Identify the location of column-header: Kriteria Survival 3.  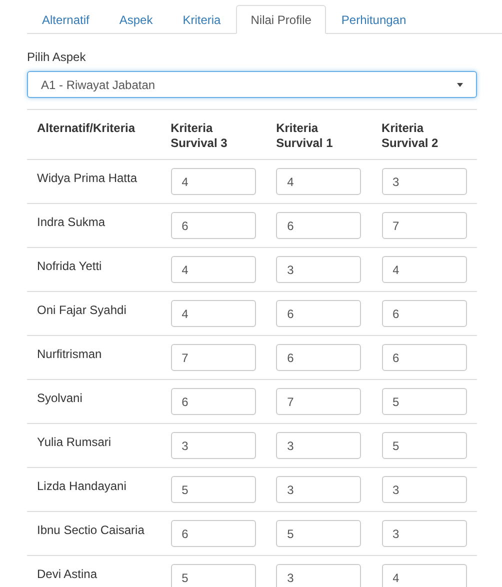
(199, 135).